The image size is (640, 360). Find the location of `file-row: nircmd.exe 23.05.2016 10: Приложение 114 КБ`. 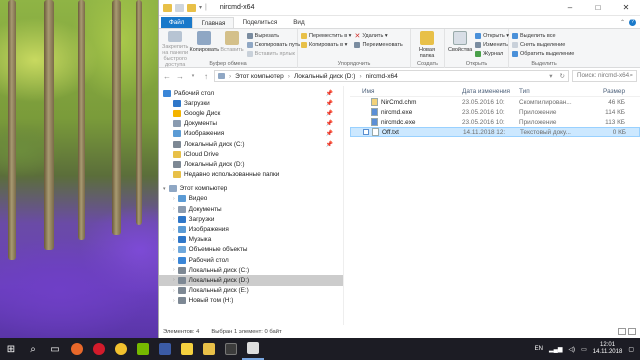

file-row: nircmd.exe 23.05.2016 10: Приложение 114 КБ is located at coordinates (495, 112).